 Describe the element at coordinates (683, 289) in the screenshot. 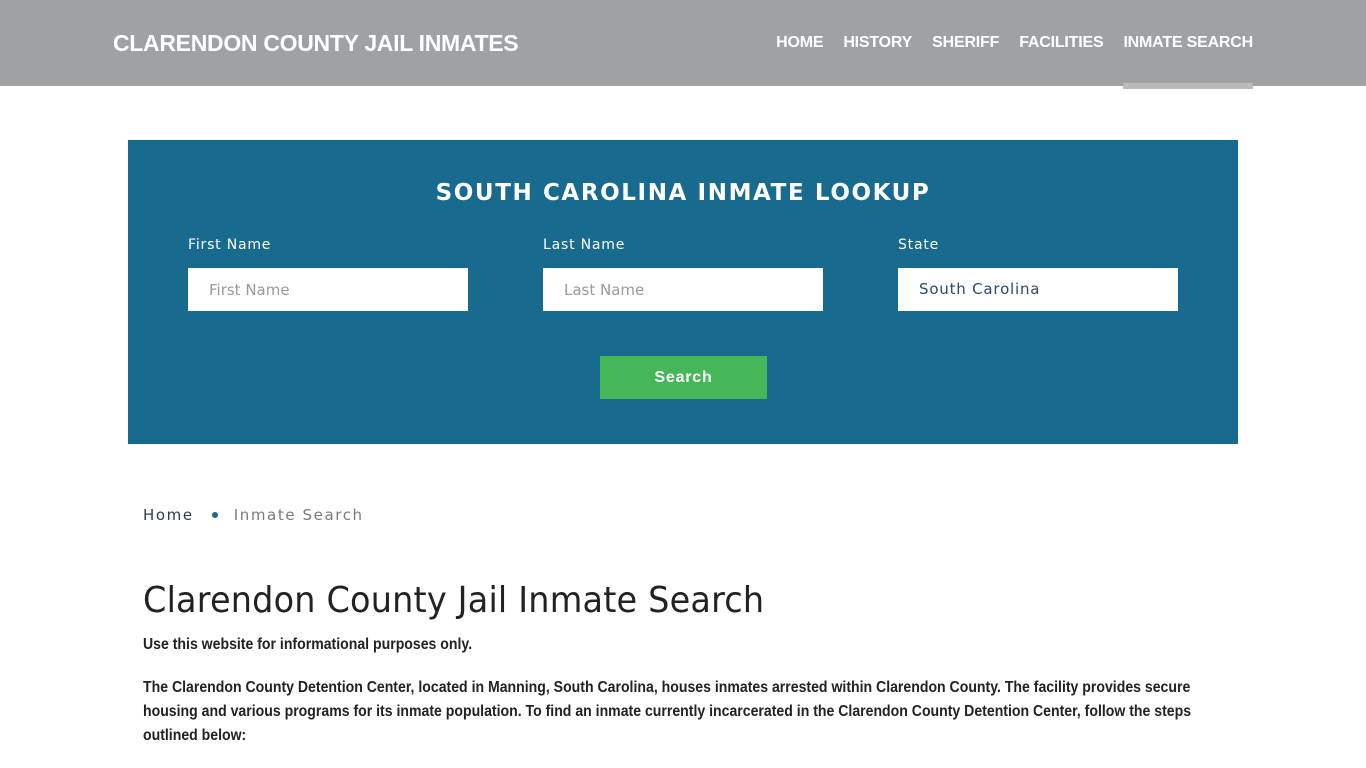

I see `last-name-input` at that location.